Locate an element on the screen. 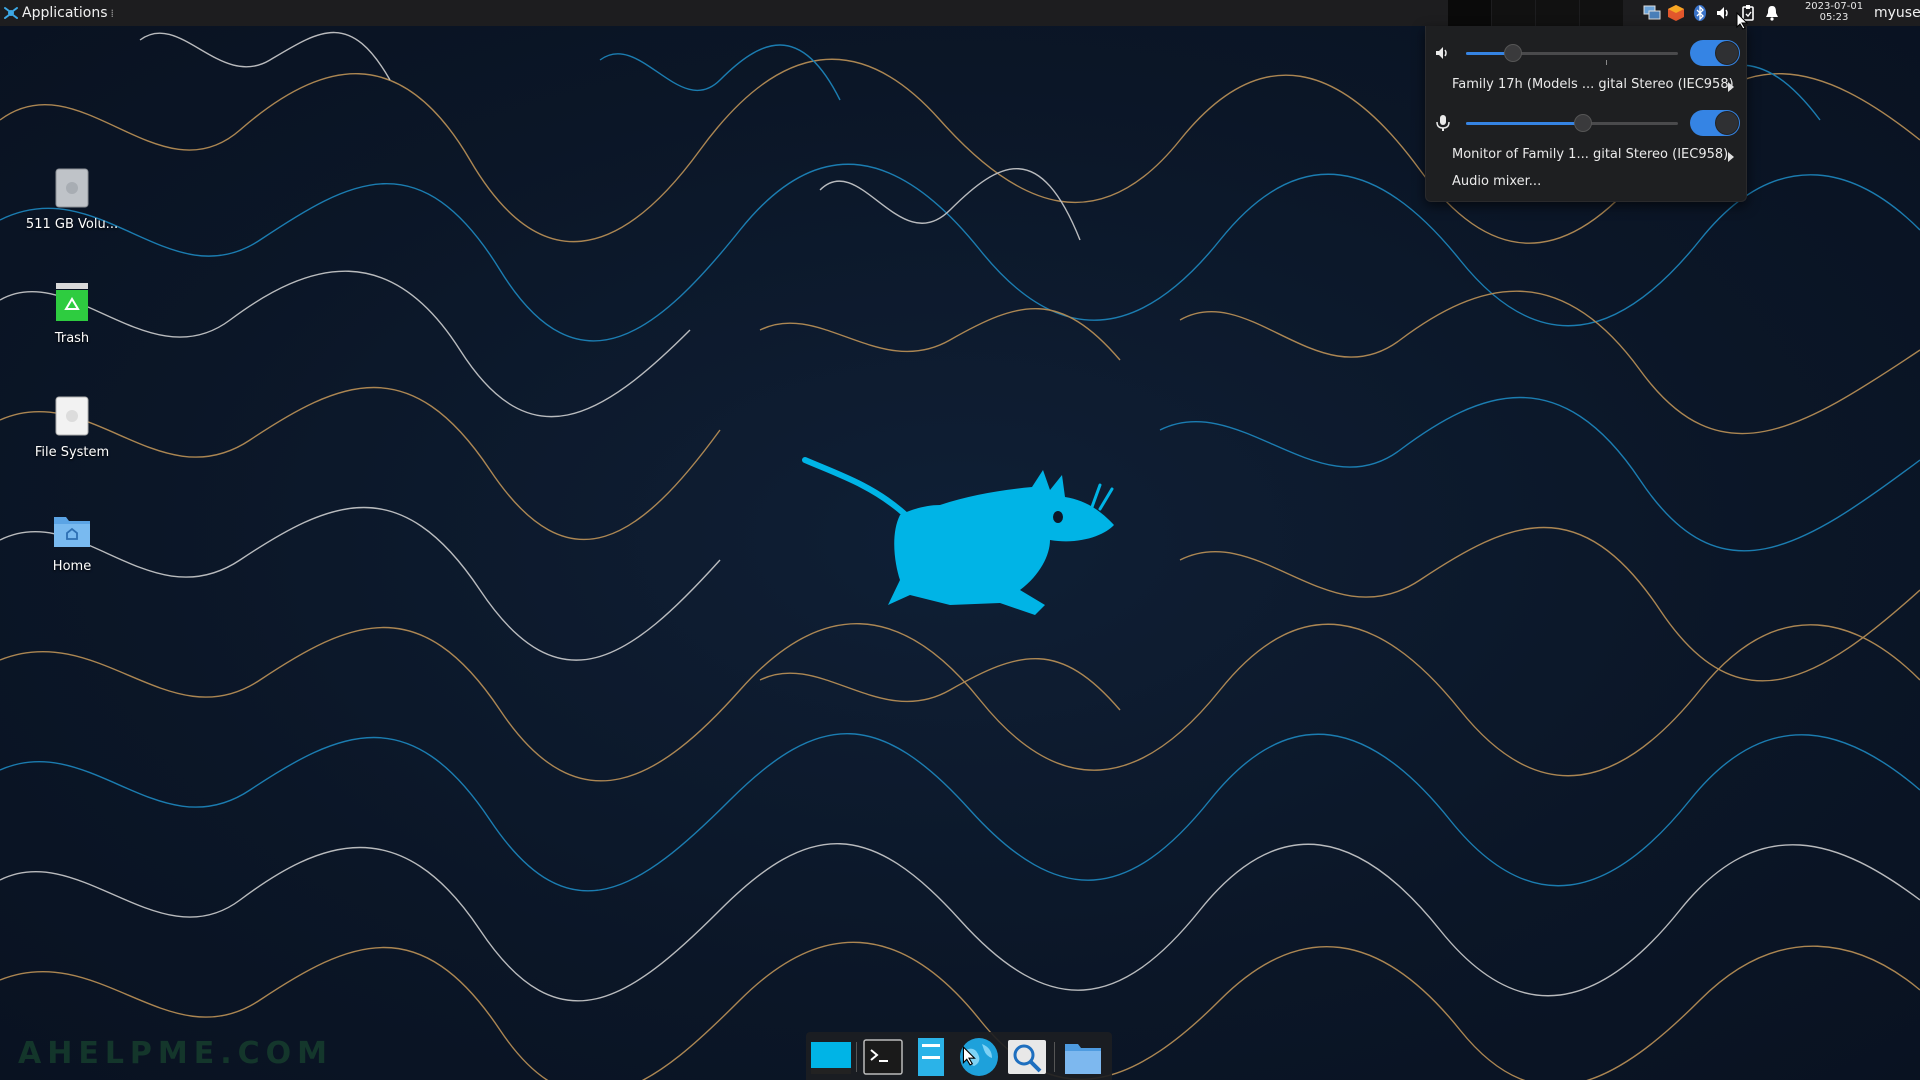  desktop-icon-filesystem: File System is located at coordinates (72, 427).